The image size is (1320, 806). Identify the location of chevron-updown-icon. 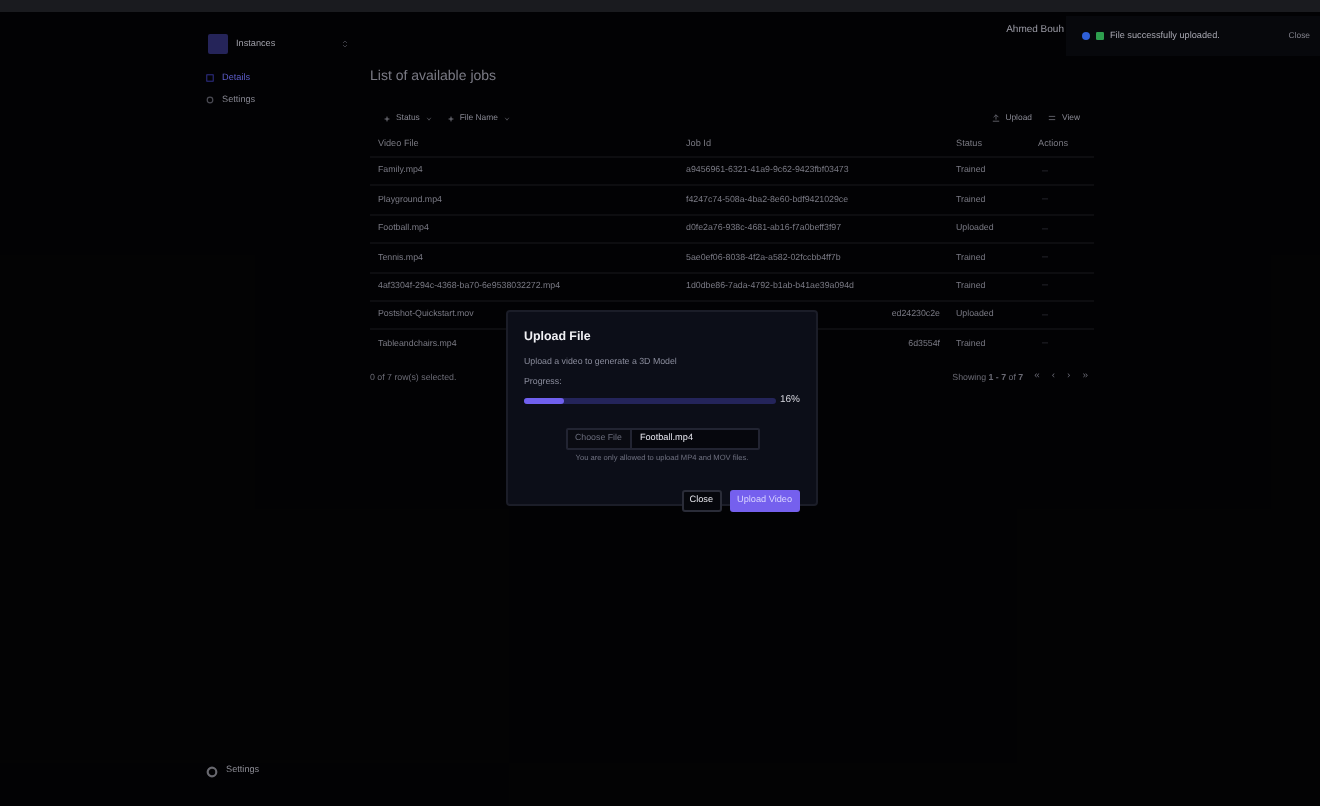
(345, 44).